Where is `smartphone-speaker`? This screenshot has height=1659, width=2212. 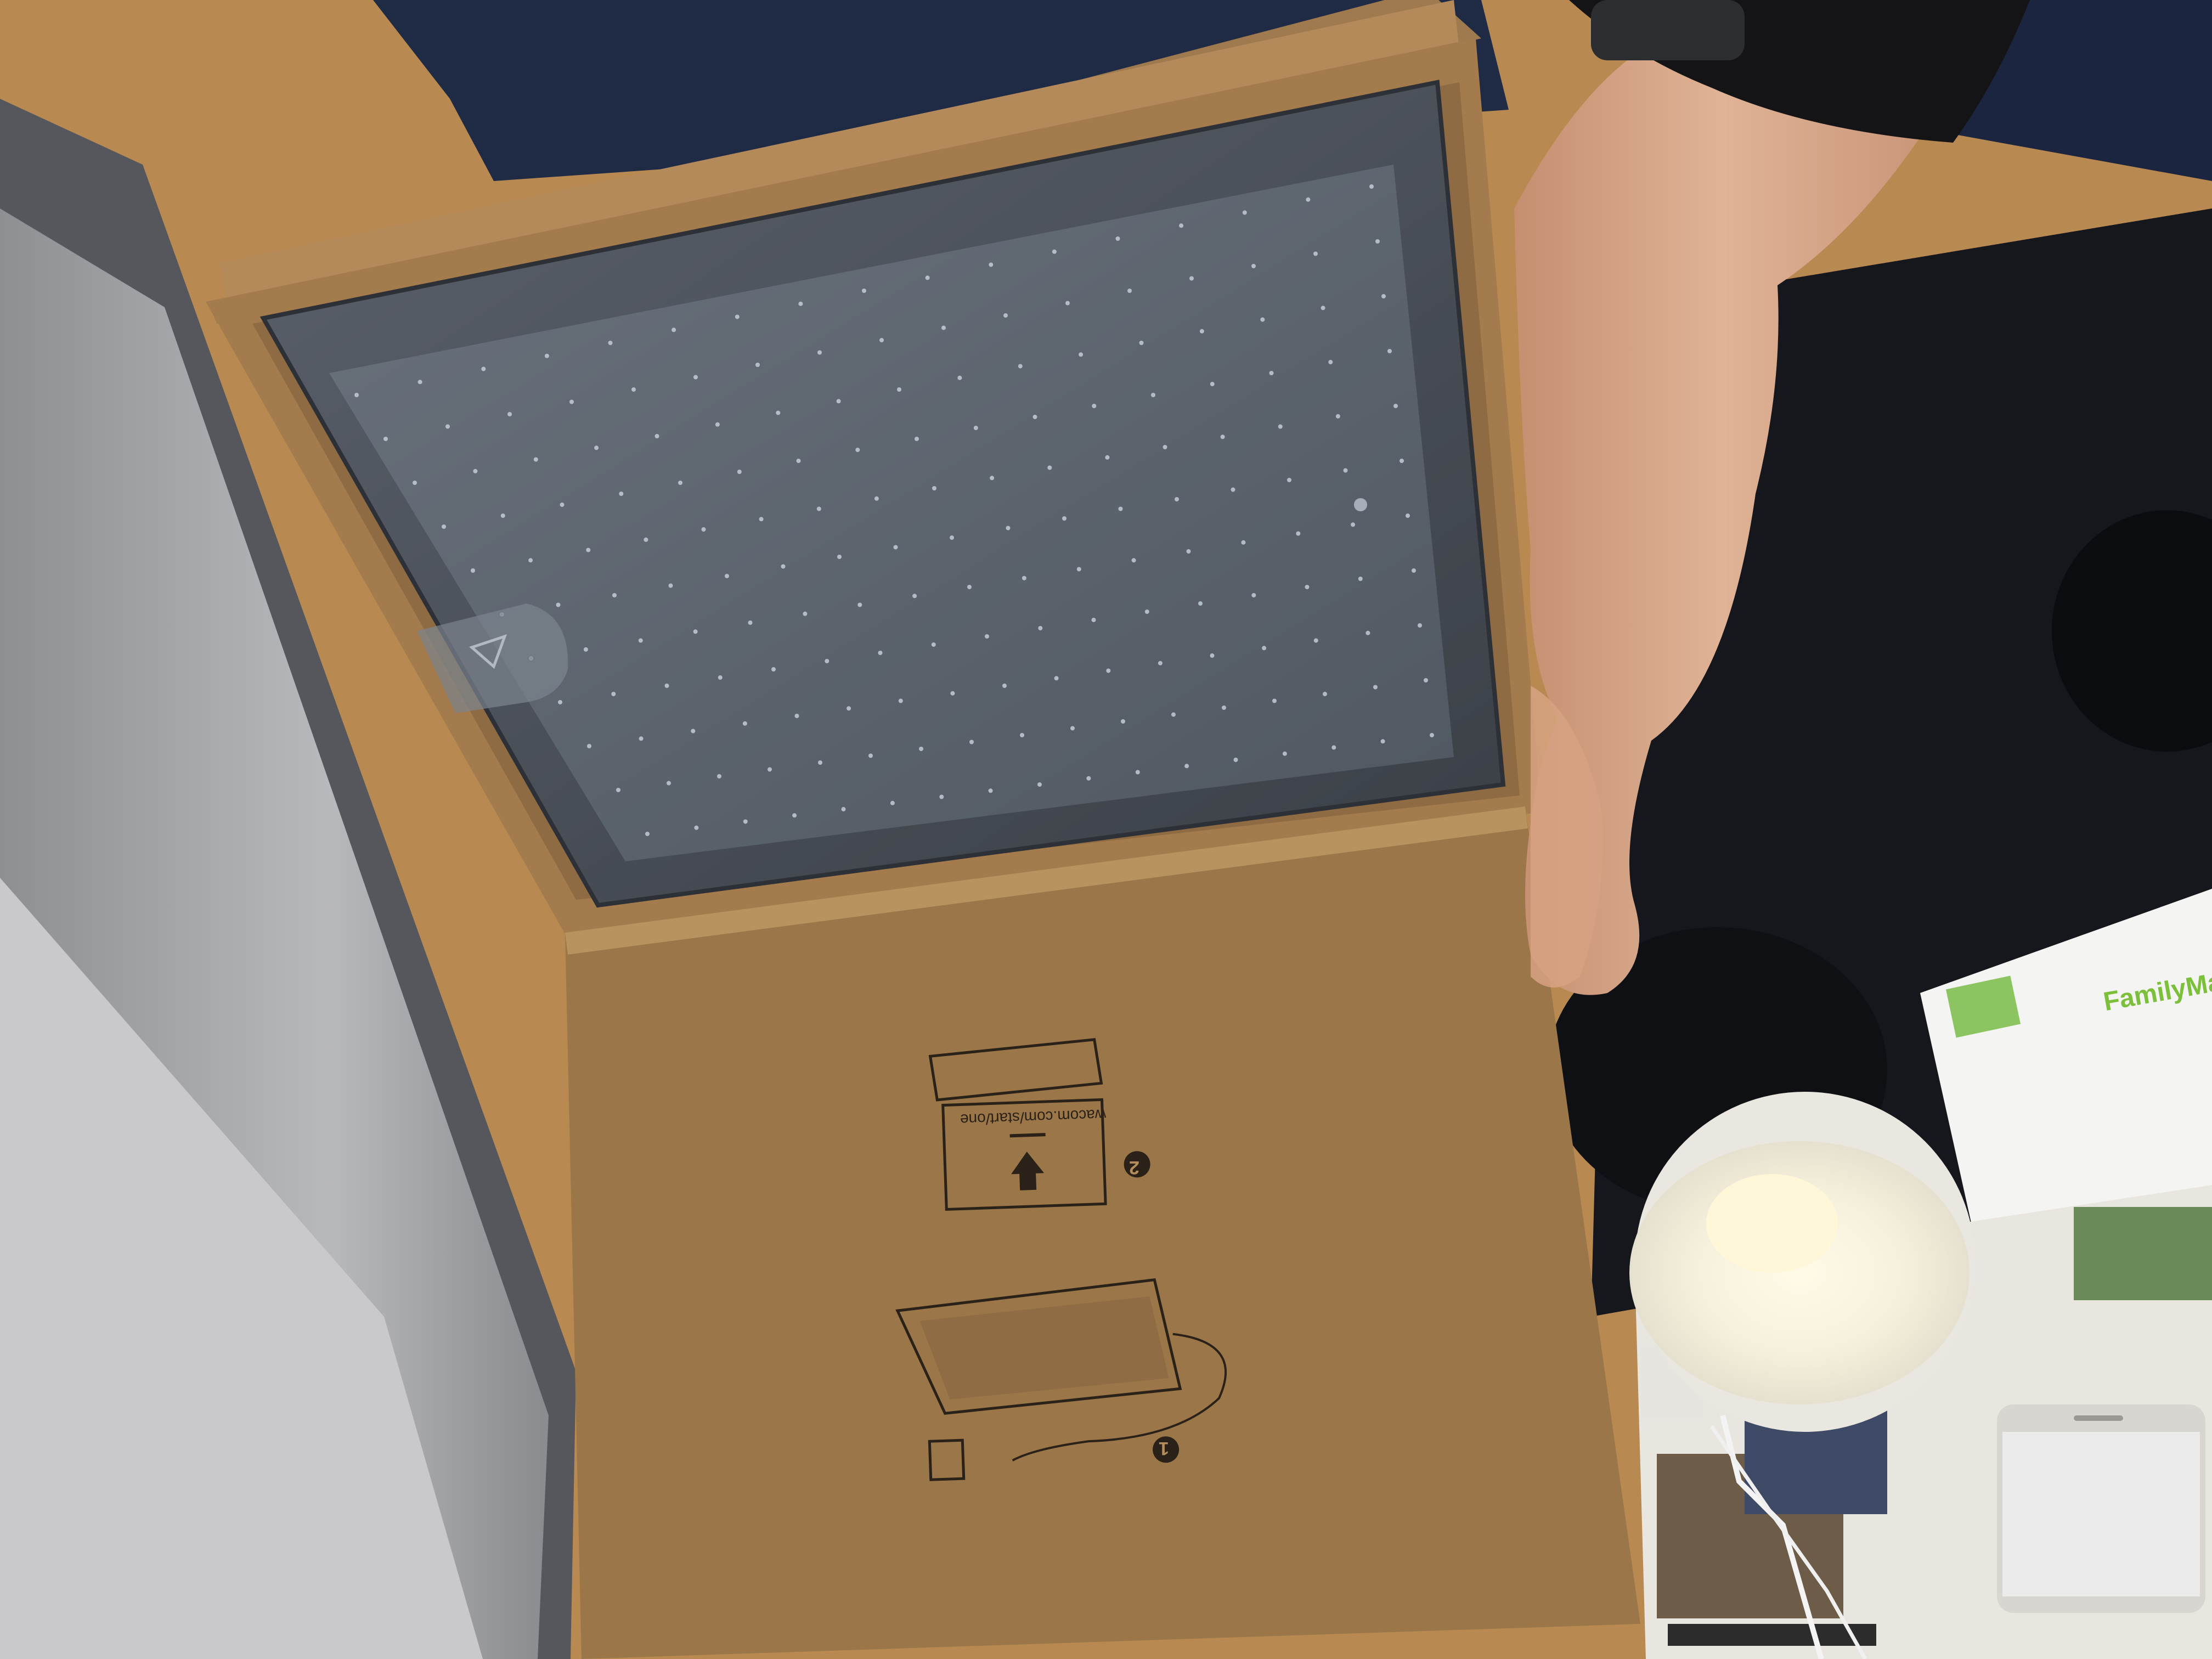 smartphone-speaker is located at coordinates (2098, 1418).